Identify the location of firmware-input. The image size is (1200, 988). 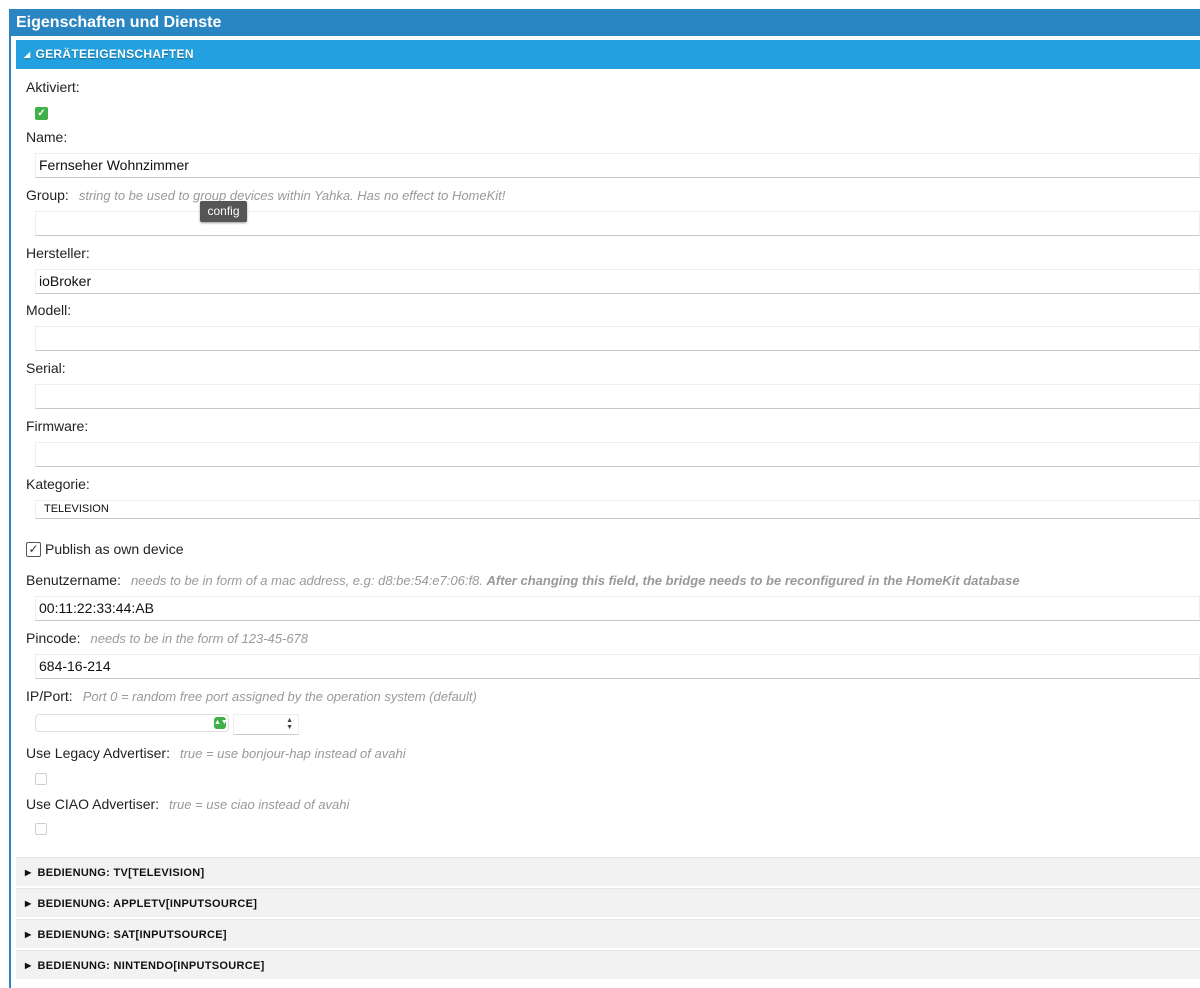
(617, 454).